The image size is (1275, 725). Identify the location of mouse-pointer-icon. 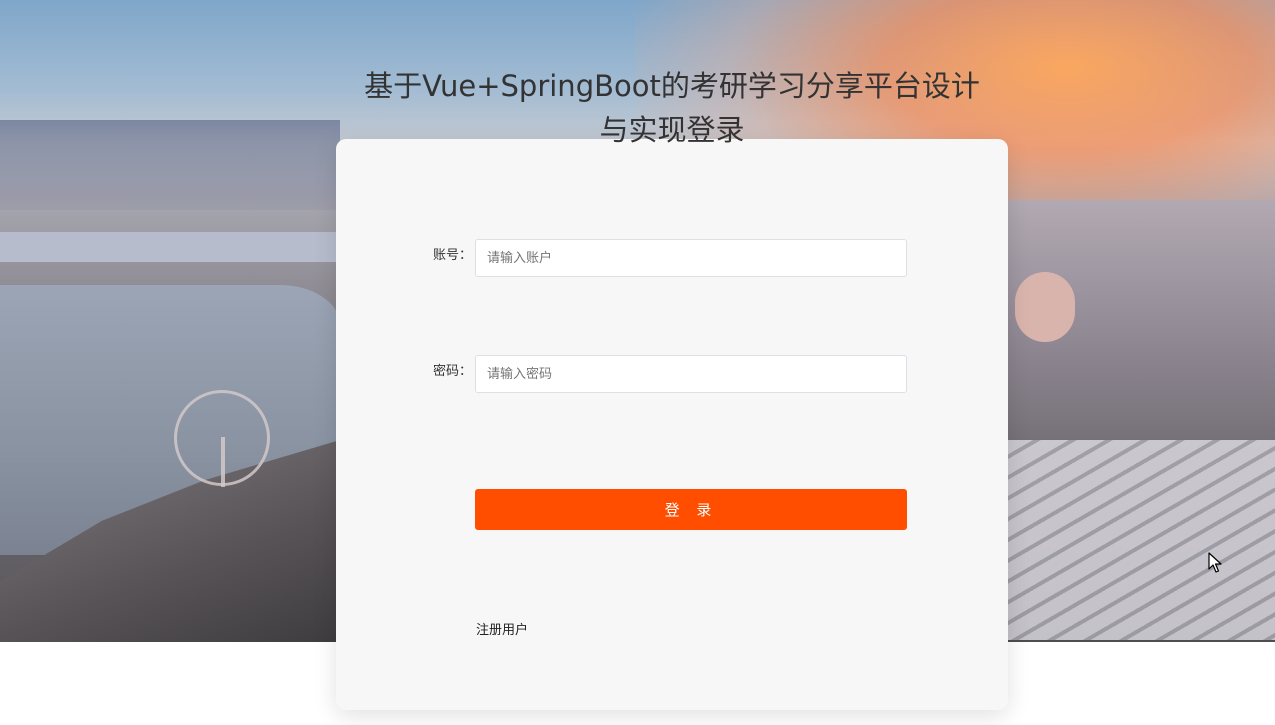
(1215, 562).